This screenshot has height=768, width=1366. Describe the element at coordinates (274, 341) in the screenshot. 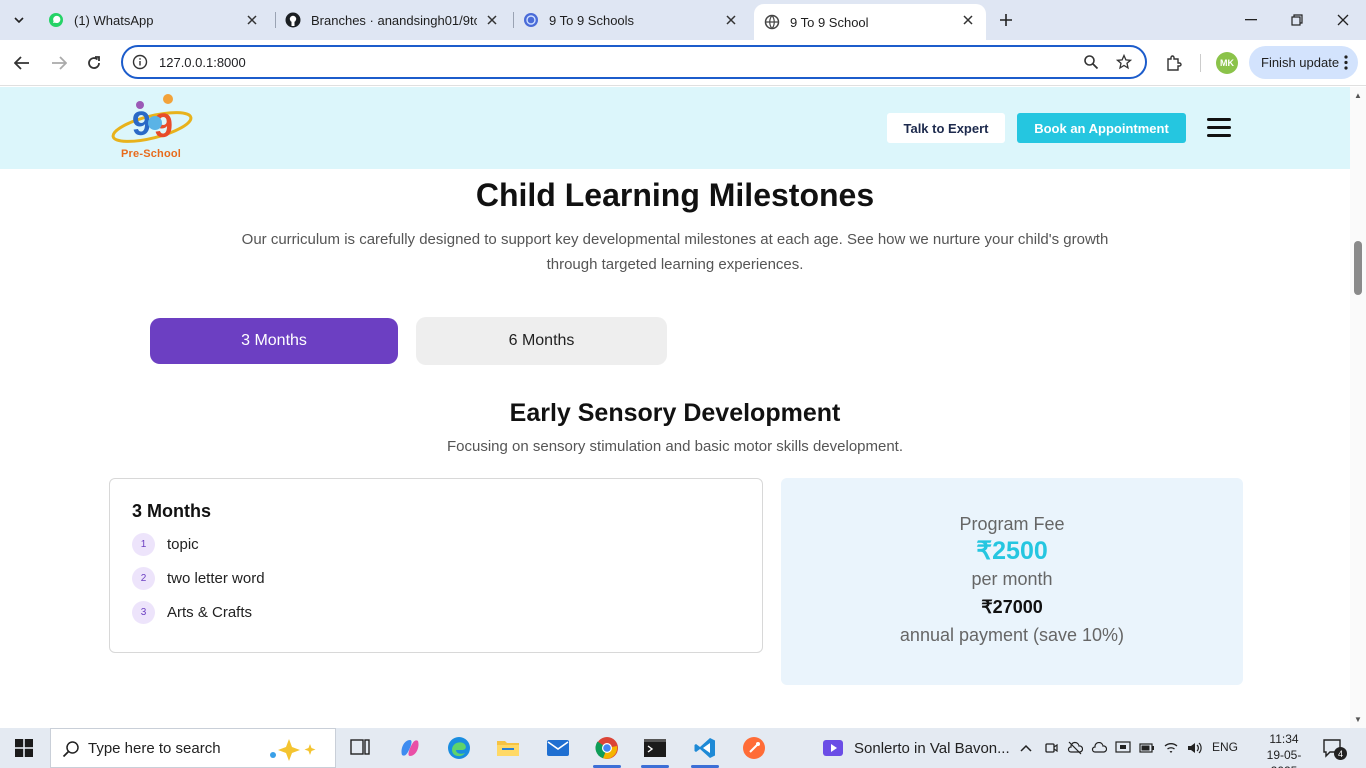

I see `tab-3-months: 3 Months` at that location.